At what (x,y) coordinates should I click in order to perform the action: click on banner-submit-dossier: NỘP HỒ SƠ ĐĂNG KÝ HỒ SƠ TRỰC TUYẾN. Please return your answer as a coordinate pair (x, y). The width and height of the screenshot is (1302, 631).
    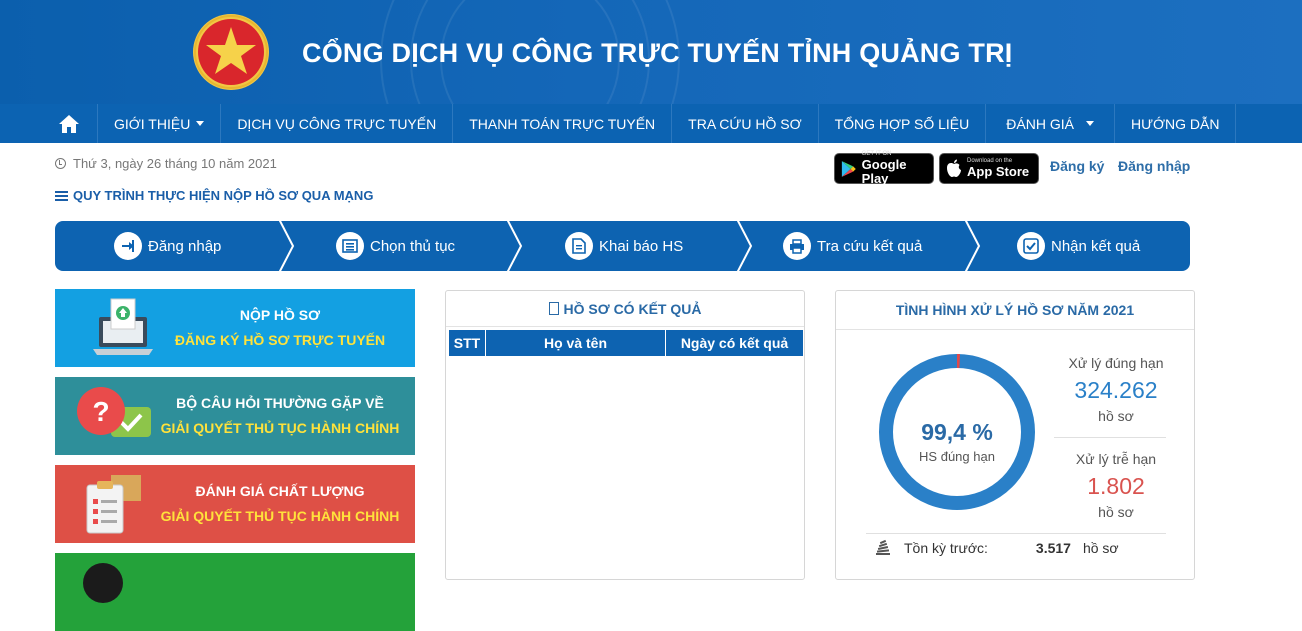
    Looking at the image, I should click on (235, 328).